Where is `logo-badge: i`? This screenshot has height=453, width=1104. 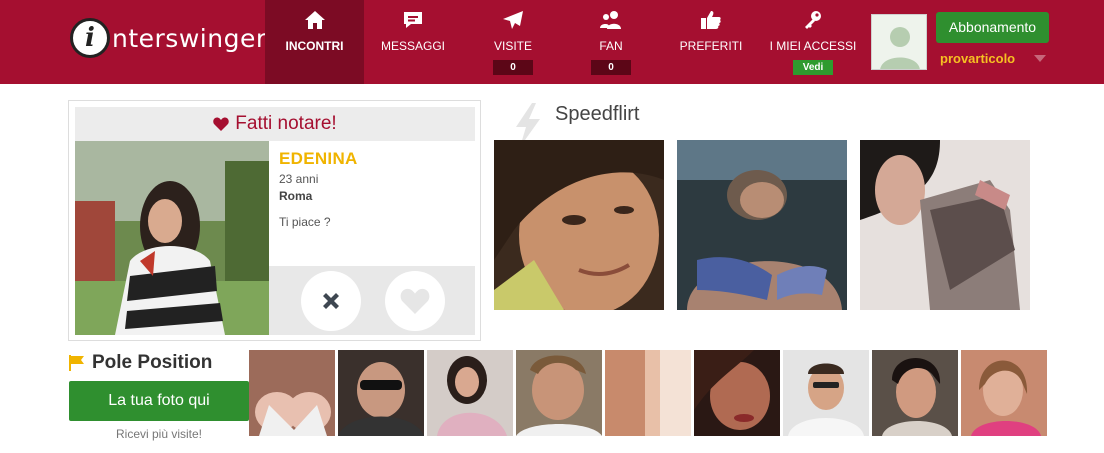
logo-badge: i is located at coordinates (90, 38).